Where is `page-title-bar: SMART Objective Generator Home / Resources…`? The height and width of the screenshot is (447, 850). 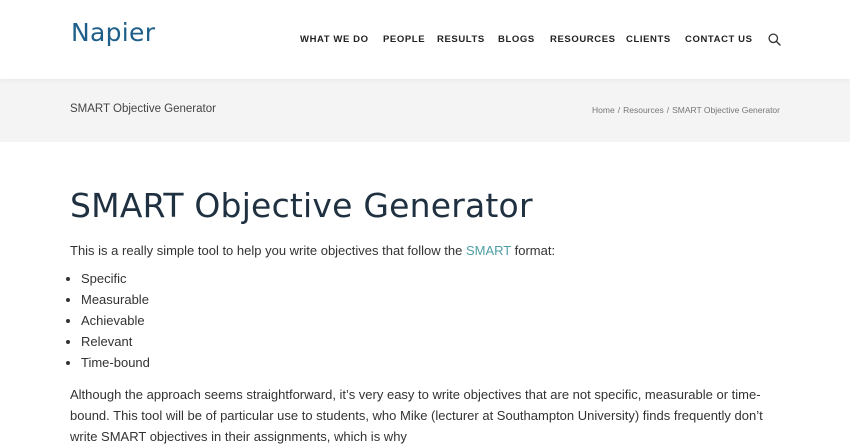 page-title-bar: SMART Objective Generator Home / Resources… is located at coordinates (425, 110).